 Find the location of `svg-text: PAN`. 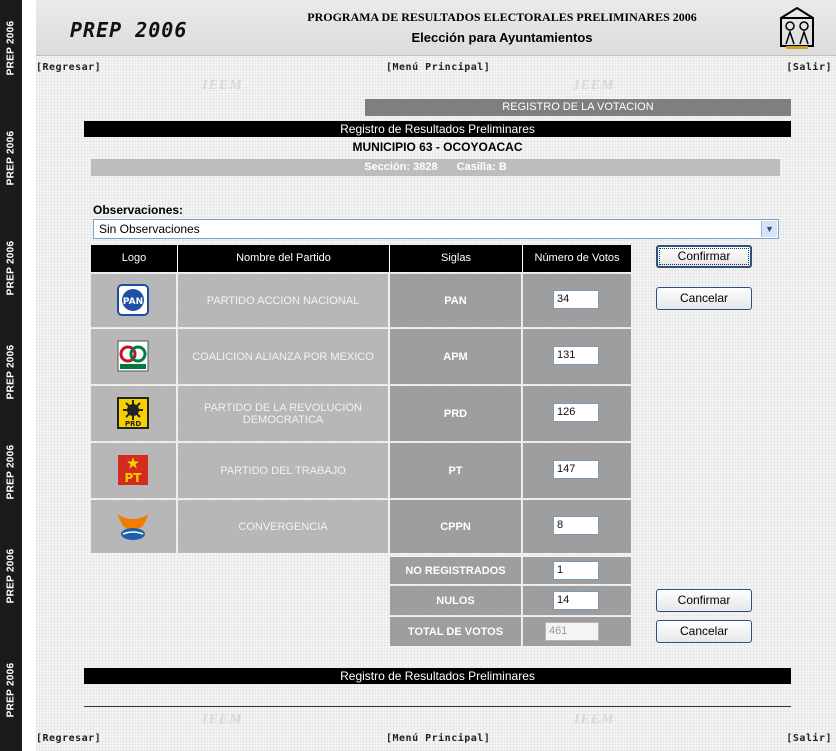

svg-text: PAN is located at coordinates (133, 302).